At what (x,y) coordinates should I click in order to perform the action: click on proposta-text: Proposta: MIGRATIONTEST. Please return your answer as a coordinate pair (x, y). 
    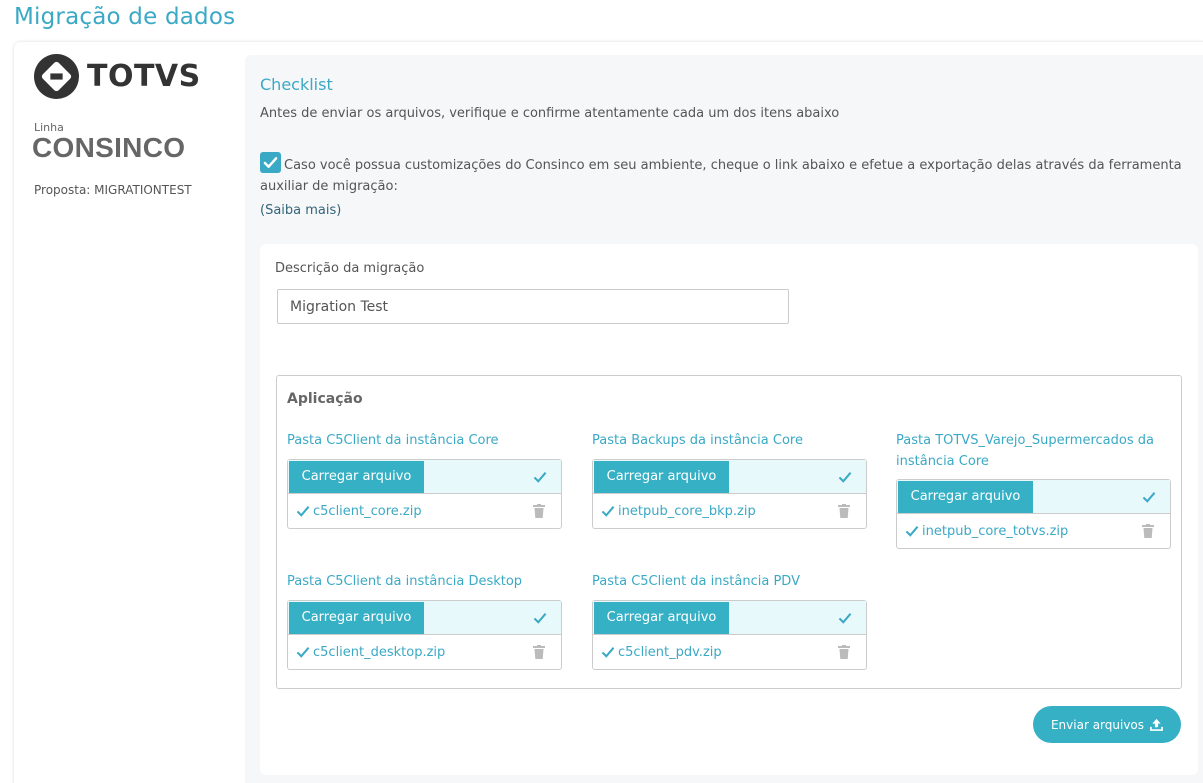
    Looking at the image, I should click on (113, 190).